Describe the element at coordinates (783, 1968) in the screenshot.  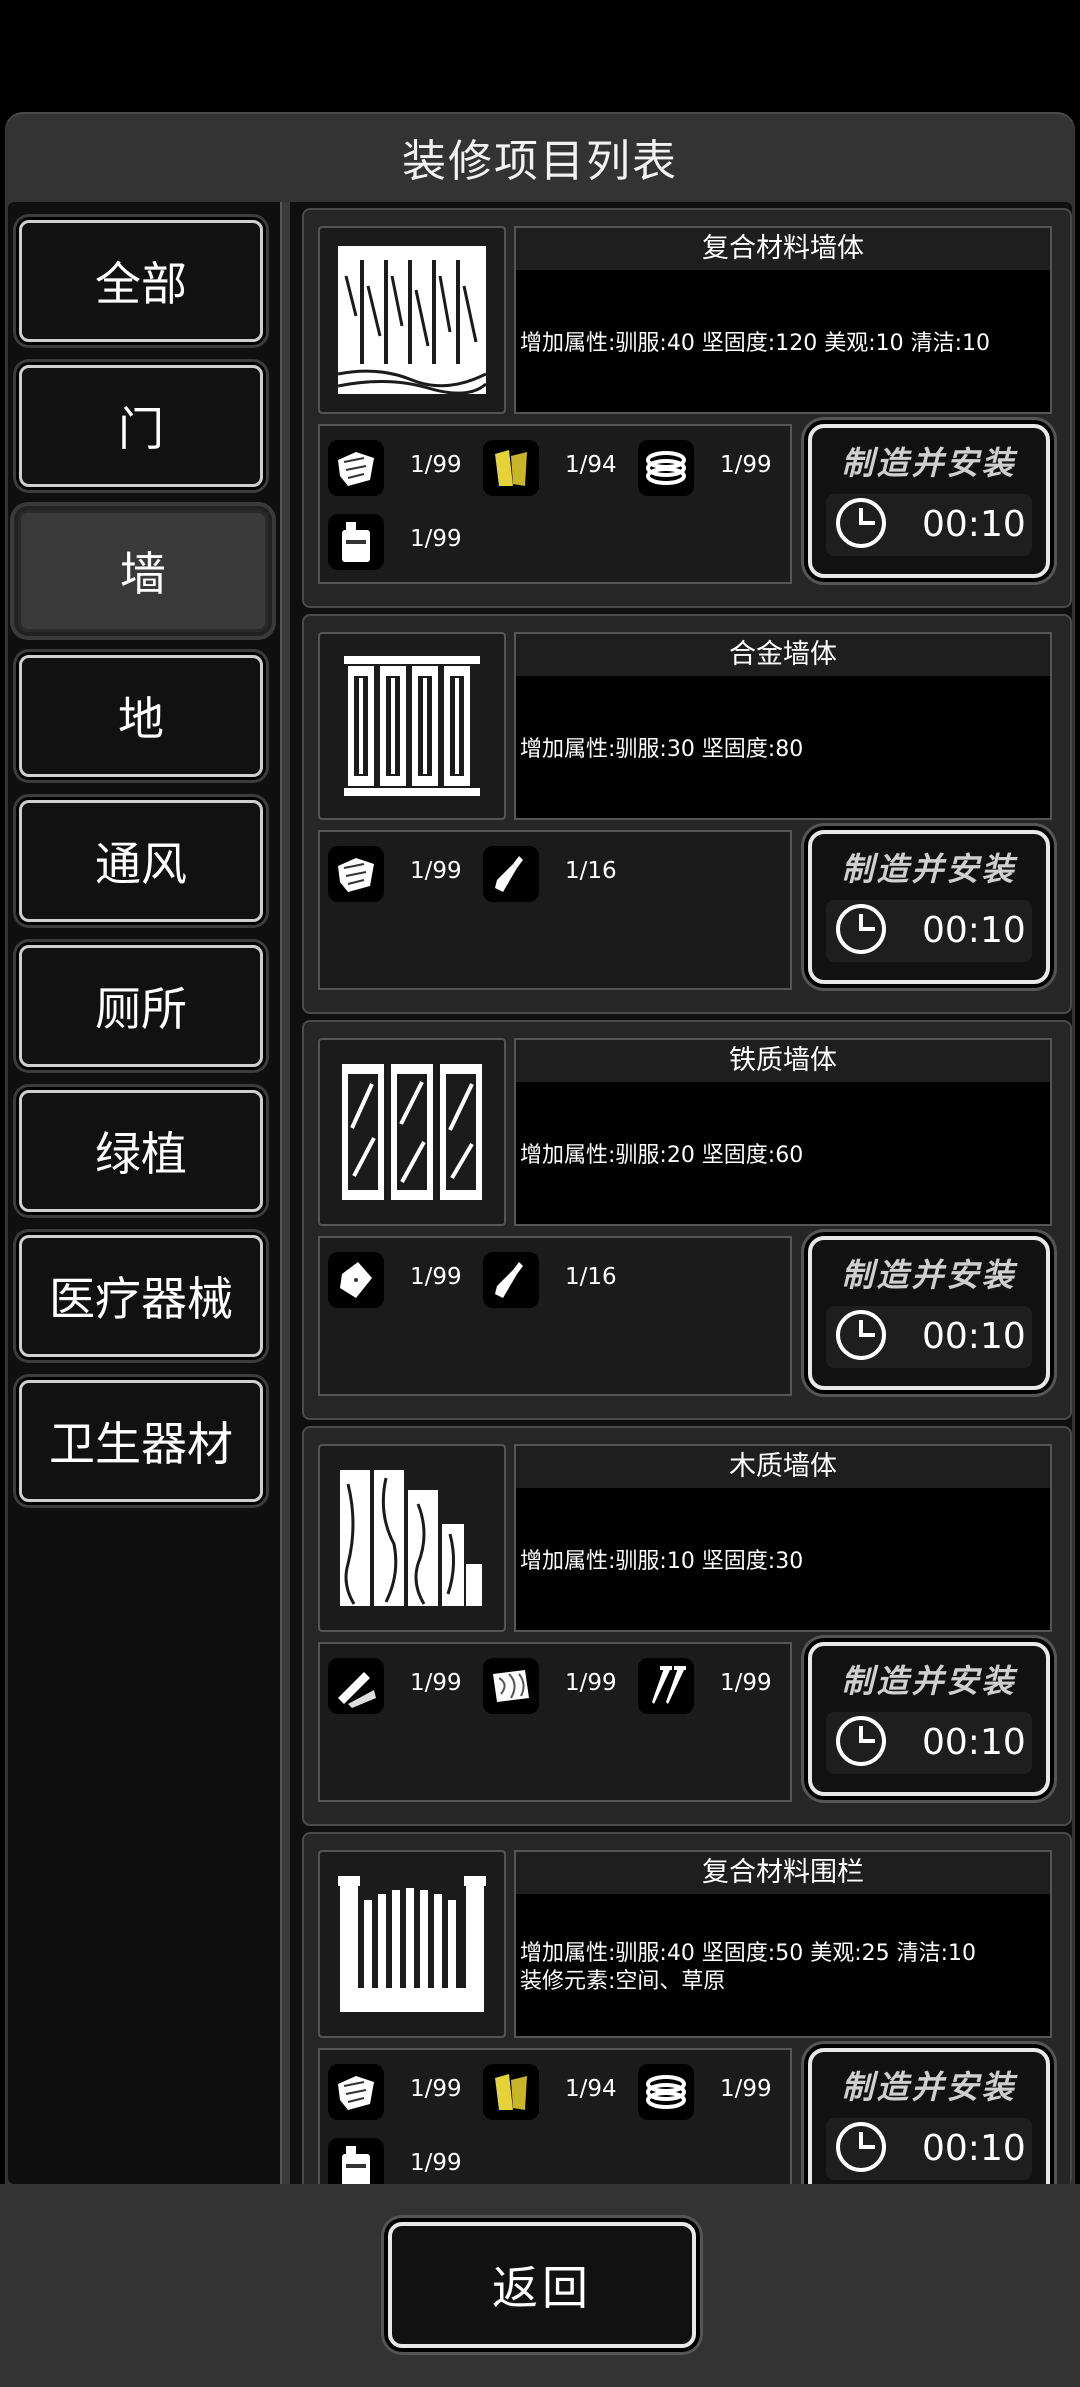
I see `item-attributes: 增加属性:驯服:40 坚固度:50 美观:25 清洁:10 装修元素:空间、草原` at that location.